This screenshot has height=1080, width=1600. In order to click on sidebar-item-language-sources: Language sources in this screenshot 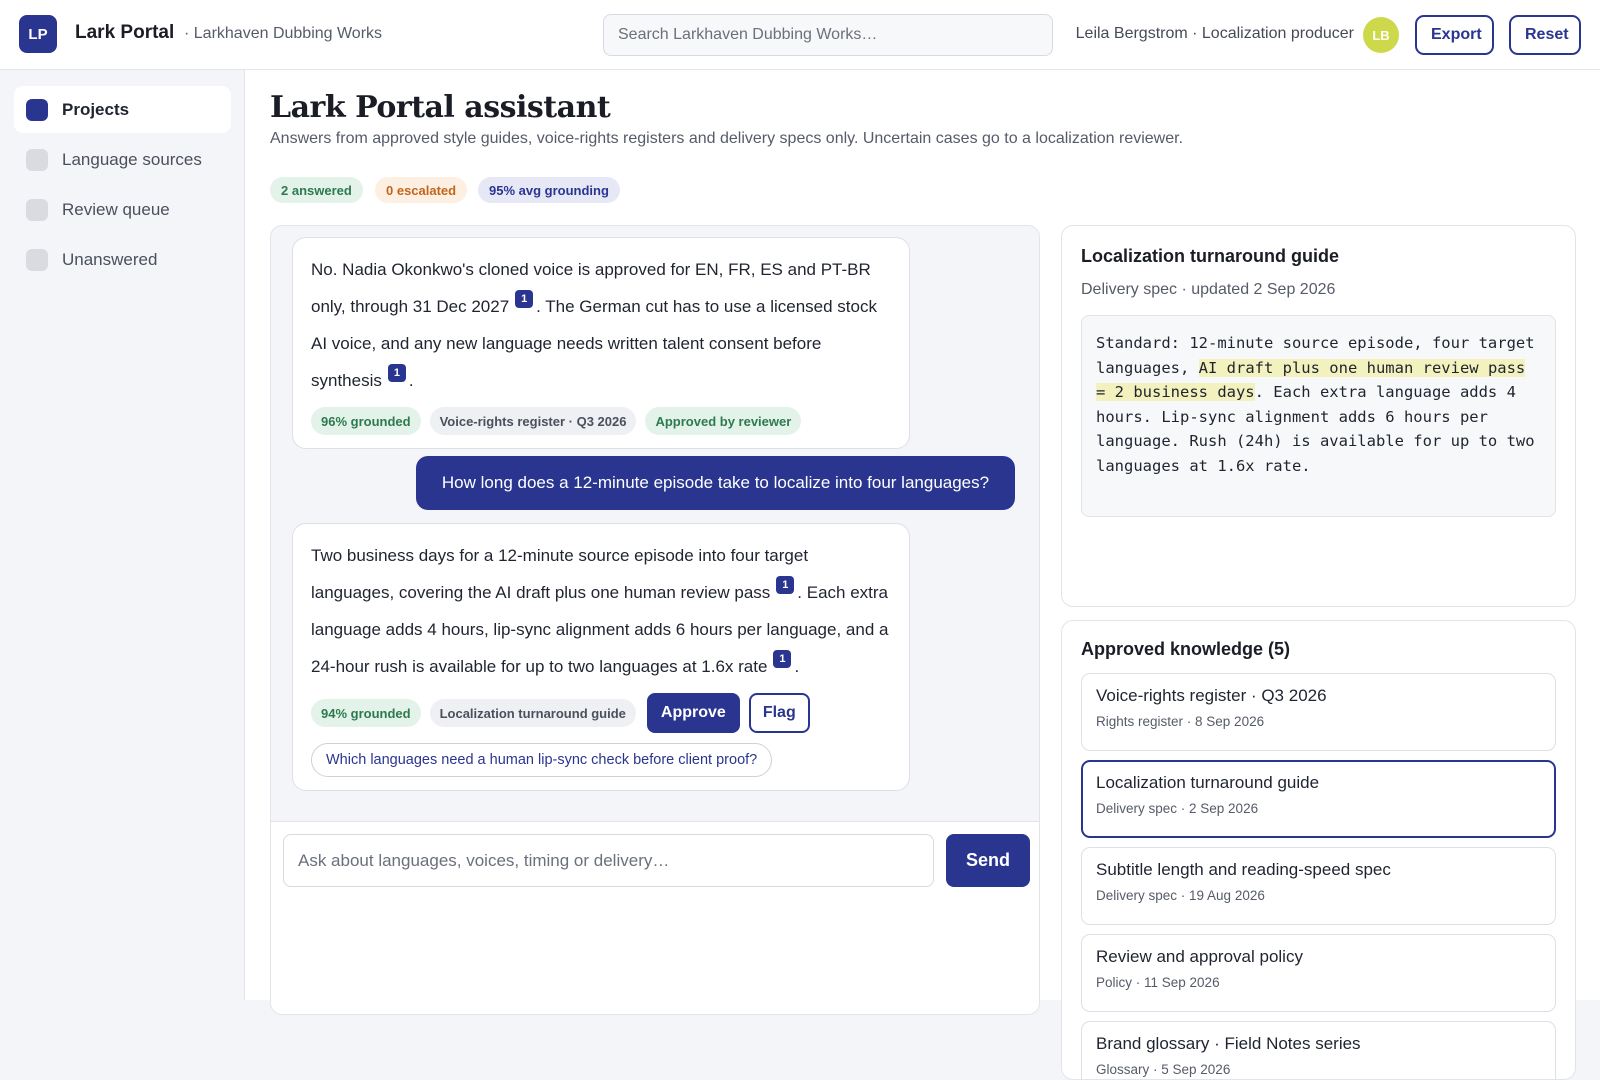, I will do `click(122, 159)`.